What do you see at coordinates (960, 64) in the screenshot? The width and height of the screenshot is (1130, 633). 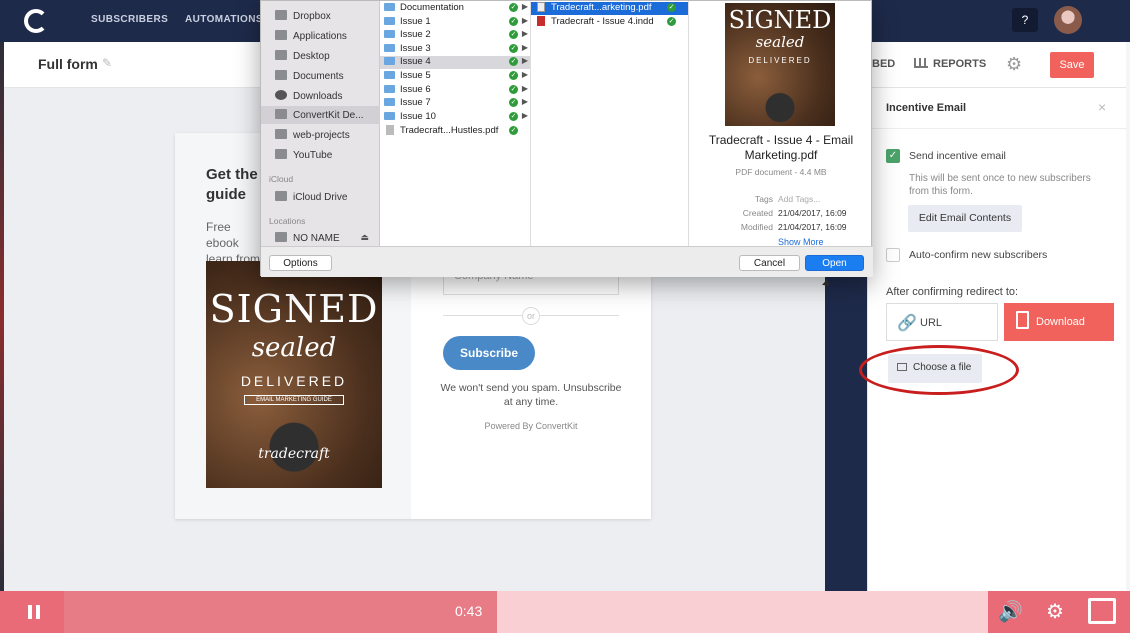 I see `tab-reports-label: REPORTS` at bounding box center [960, 64].